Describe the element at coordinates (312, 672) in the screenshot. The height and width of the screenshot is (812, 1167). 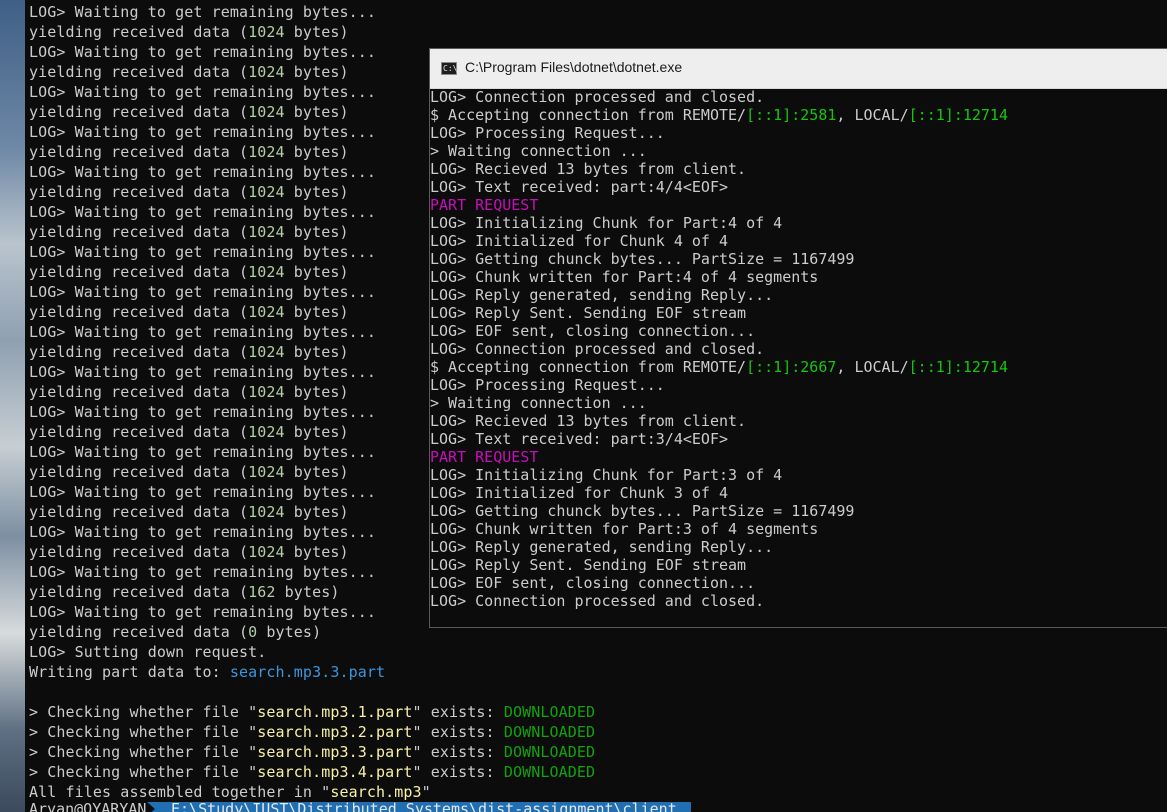
I see `client-line: Writing part data to: search.mp3.3.part` at that location.